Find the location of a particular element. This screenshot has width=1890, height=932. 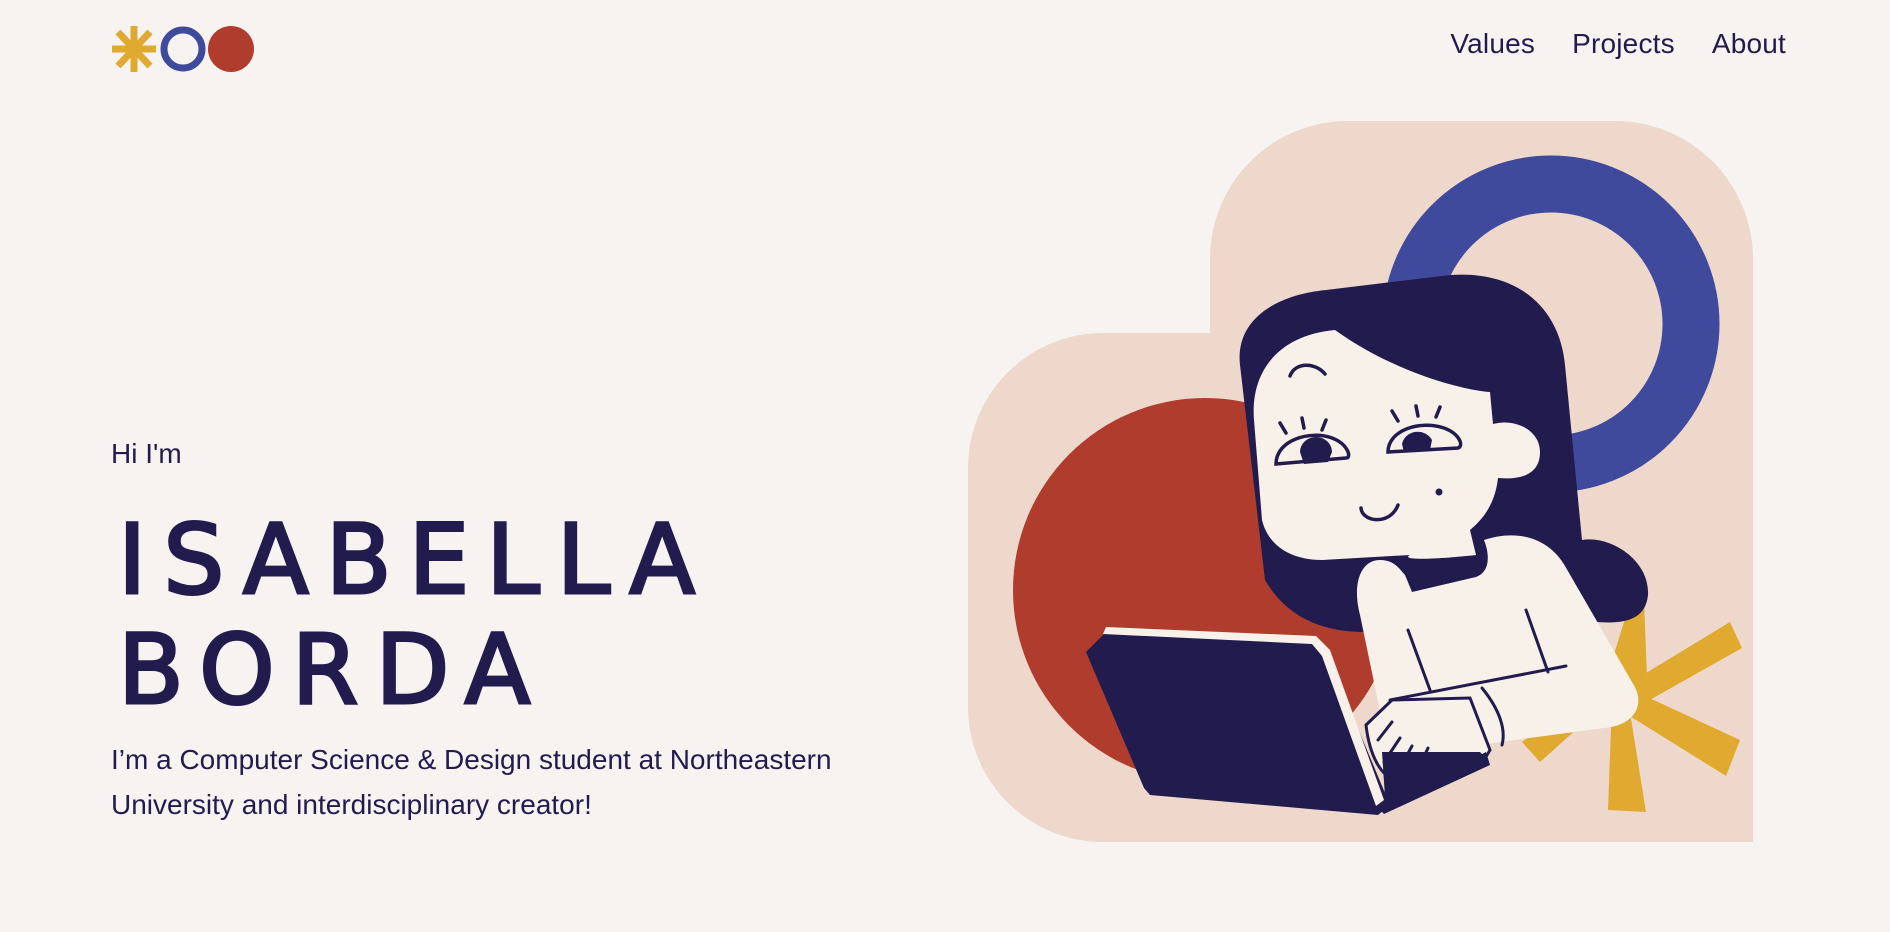

nav-projects: Projects is located at coordinates (1623, 44).